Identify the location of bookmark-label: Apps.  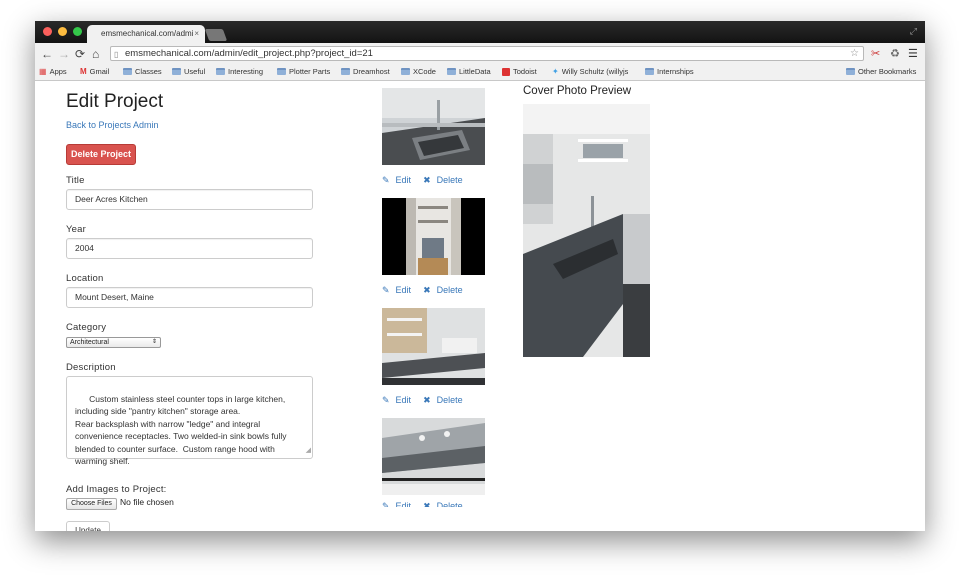
(58, 71).